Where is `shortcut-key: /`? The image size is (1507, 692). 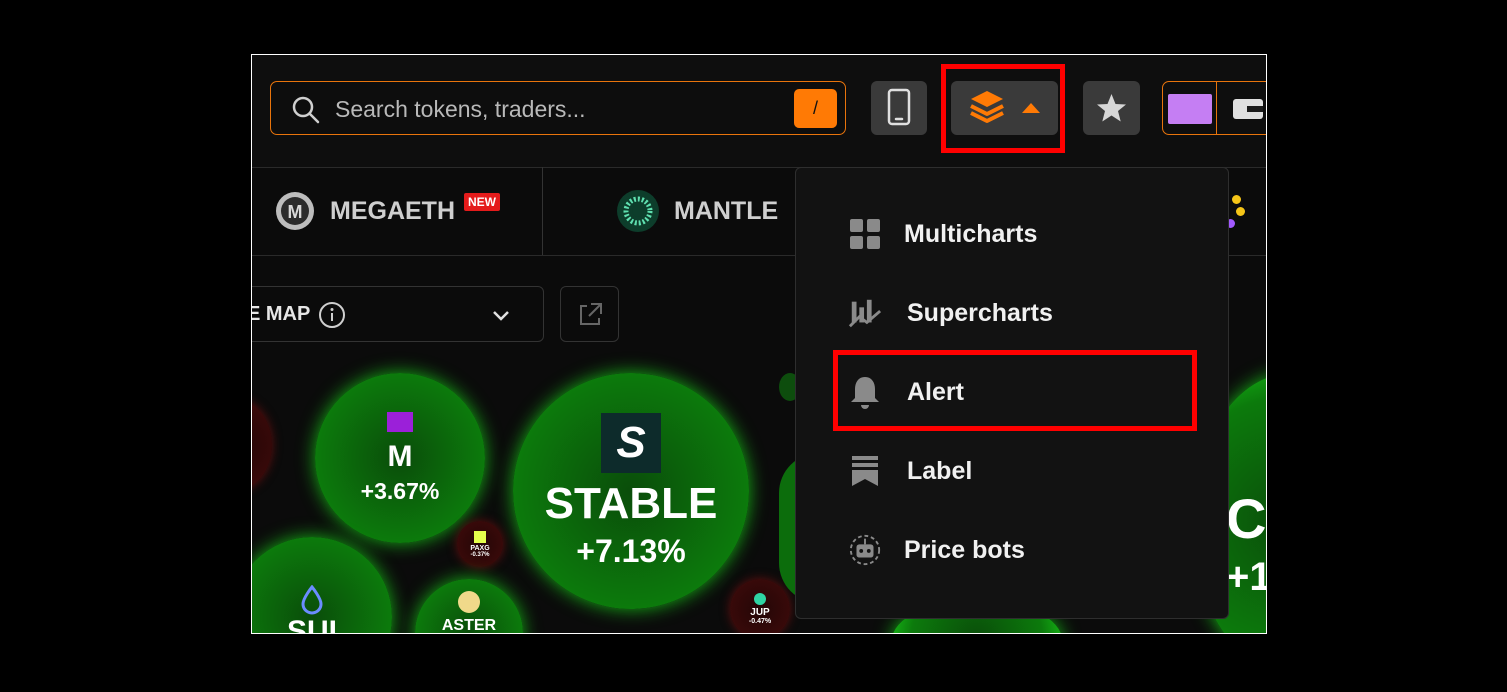 shortcut-key: / is located at coordinates (815, 108).